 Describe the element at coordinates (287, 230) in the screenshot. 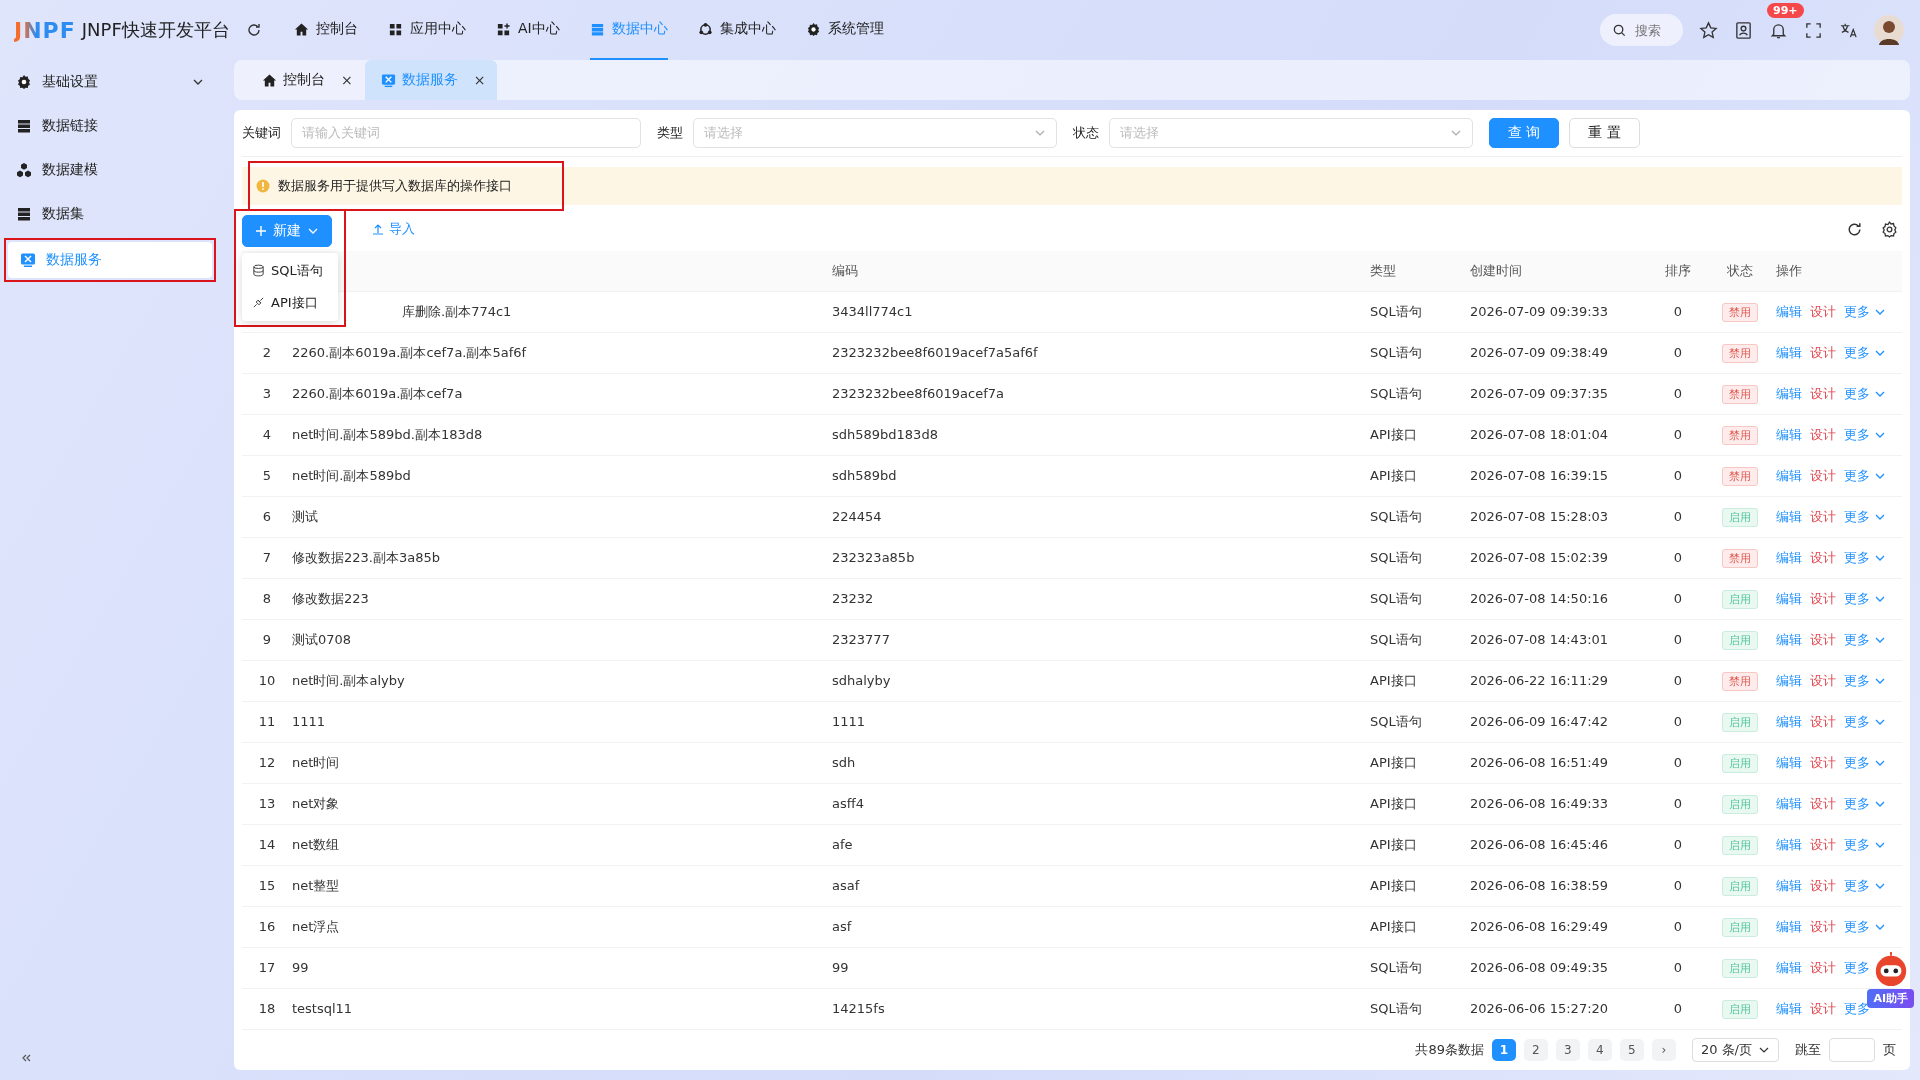

I see `new-button: 新建` at that location.